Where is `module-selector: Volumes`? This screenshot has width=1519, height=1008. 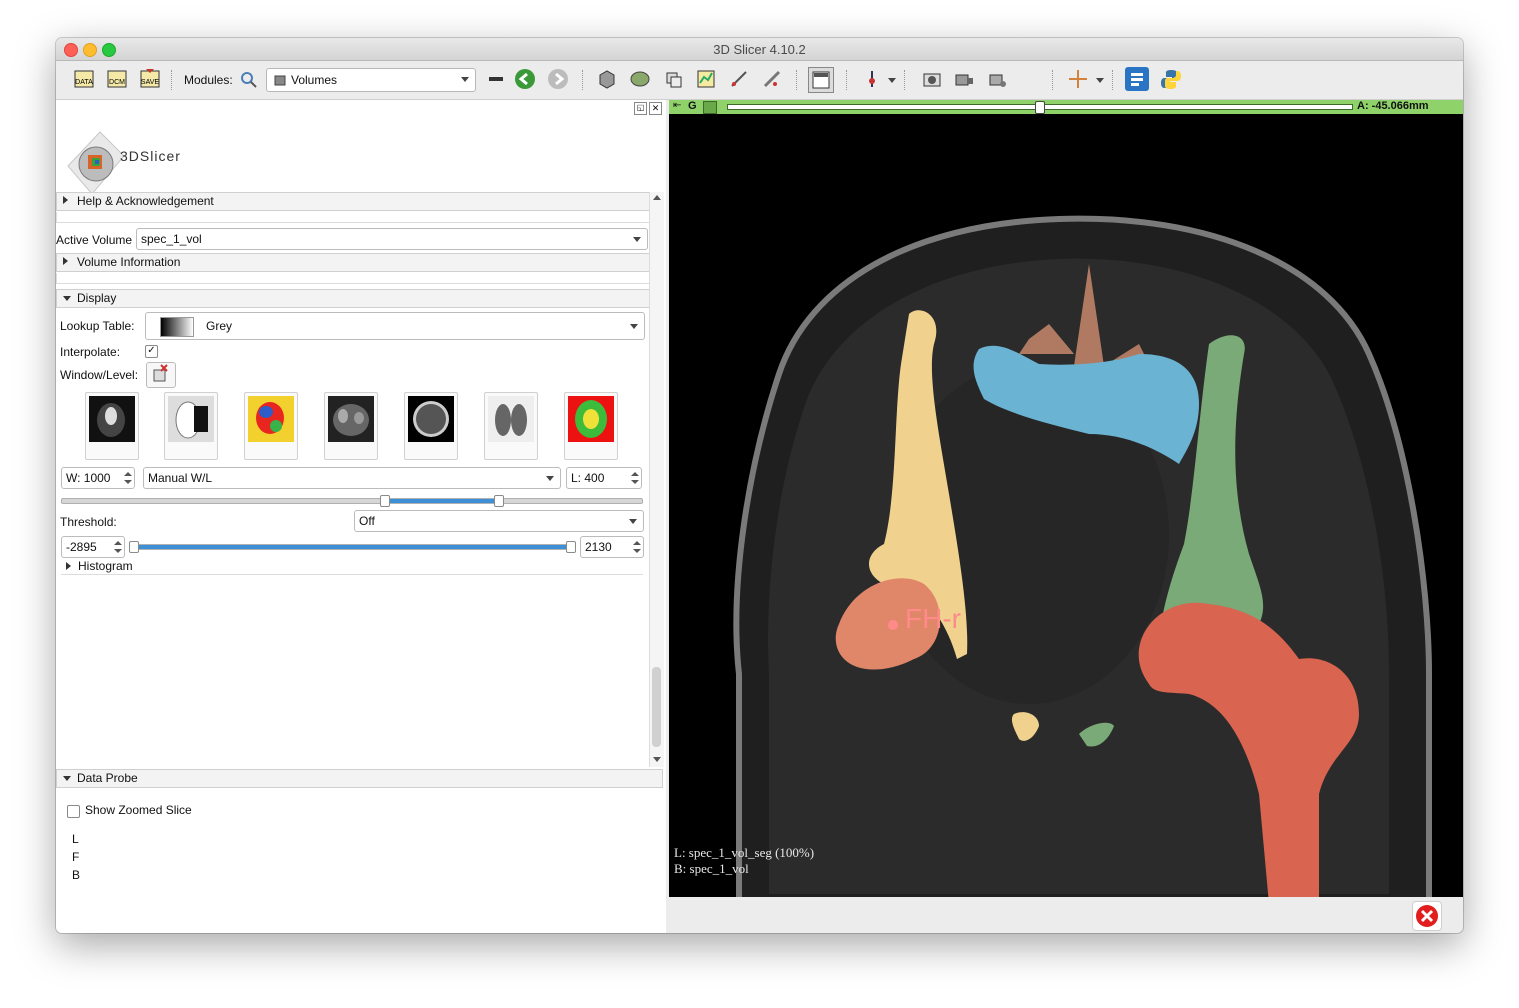
module-selector: Volumes is located at coordinates (371, 80).